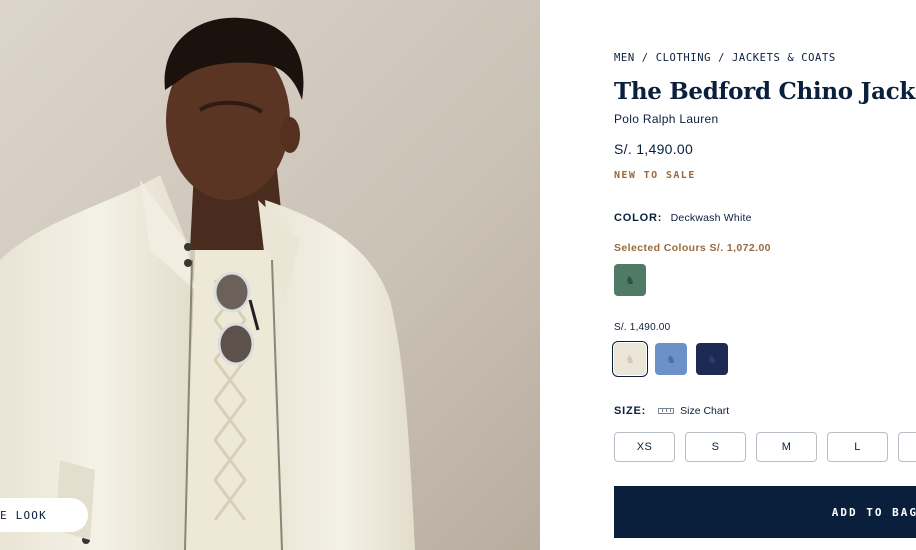 The height and width of the screenshot is (550, 916). I want to click on light-blue-swatch: ♞, so click(671, 359).